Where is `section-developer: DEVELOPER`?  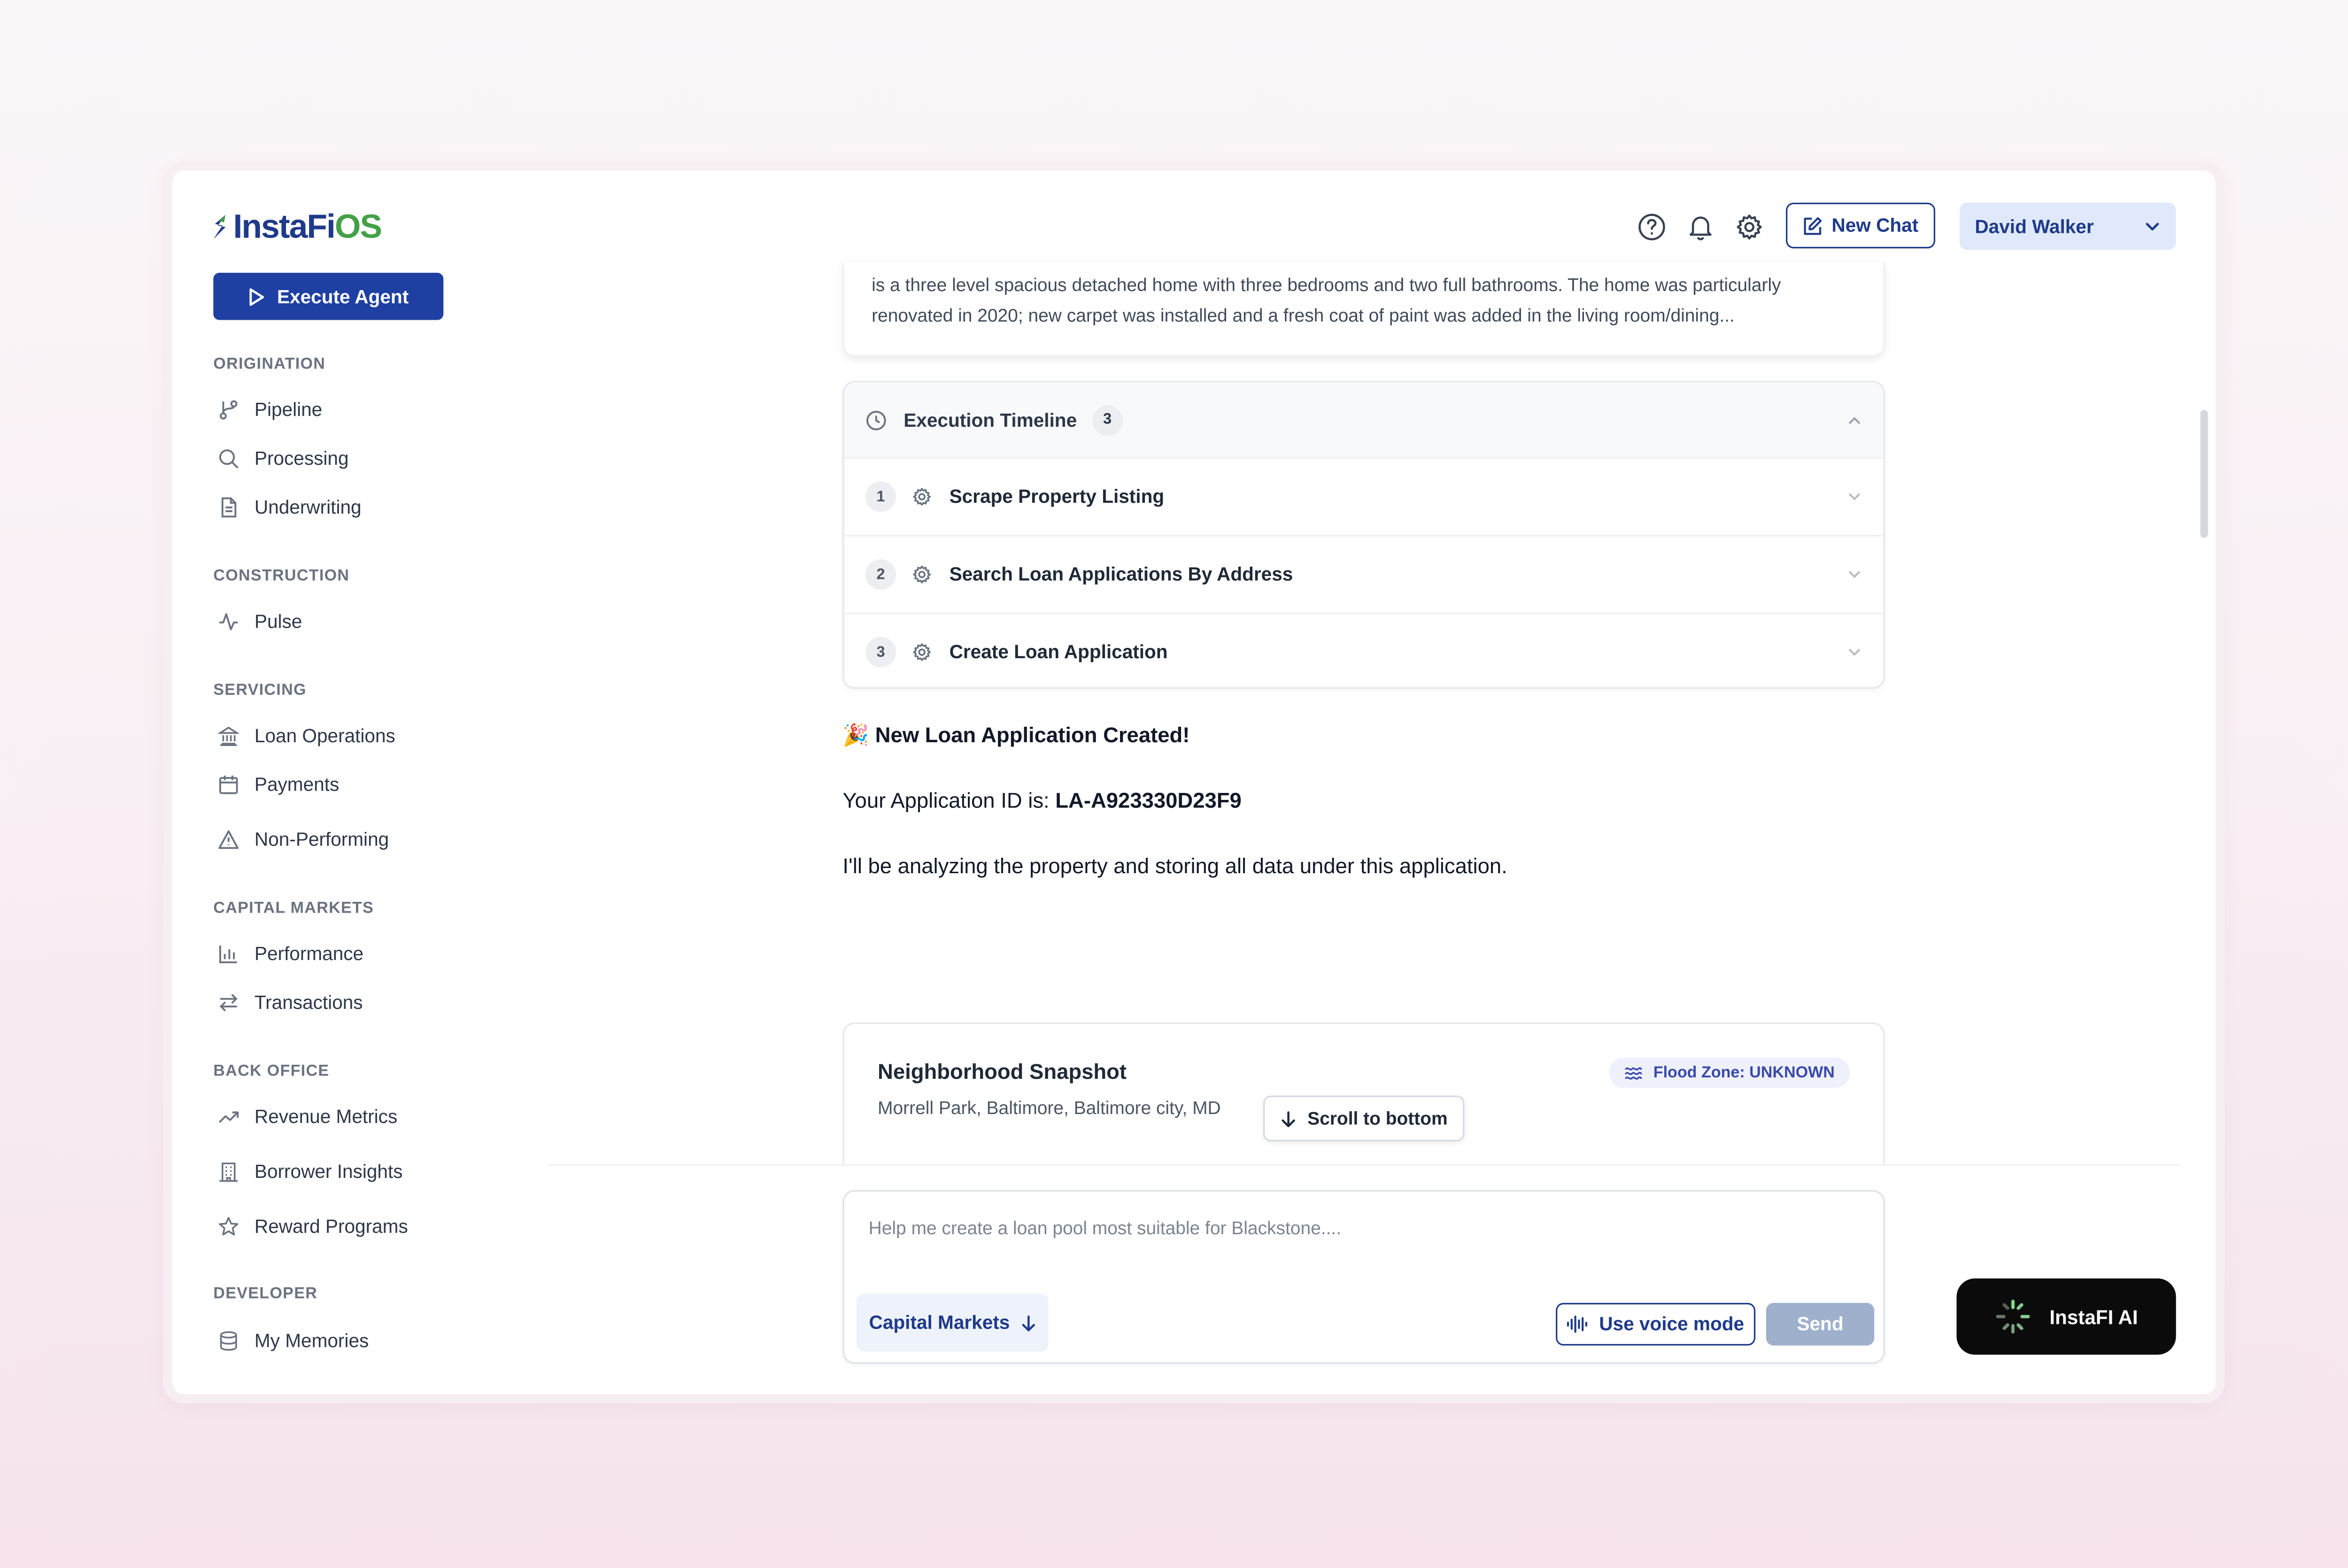 section-developer: DEVELOPER is located at coordinates (265, 1294).